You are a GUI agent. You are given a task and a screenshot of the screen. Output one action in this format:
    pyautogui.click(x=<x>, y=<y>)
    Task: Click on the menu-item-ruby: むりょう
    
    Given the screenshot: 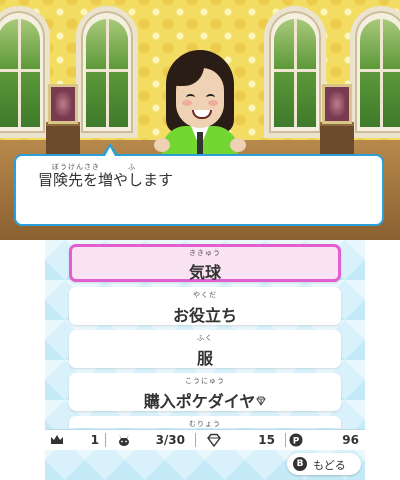 What is the action you would take?
    pyautogui.click(x=205, y=424)
    